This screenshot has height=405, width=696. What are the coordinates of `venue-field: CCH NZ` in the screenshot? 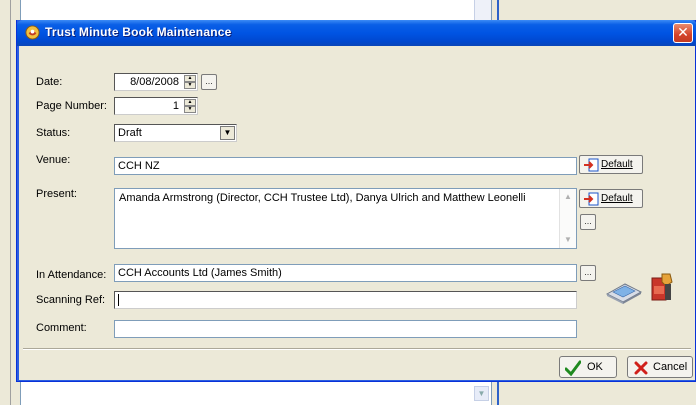 It's located at (345, 166).